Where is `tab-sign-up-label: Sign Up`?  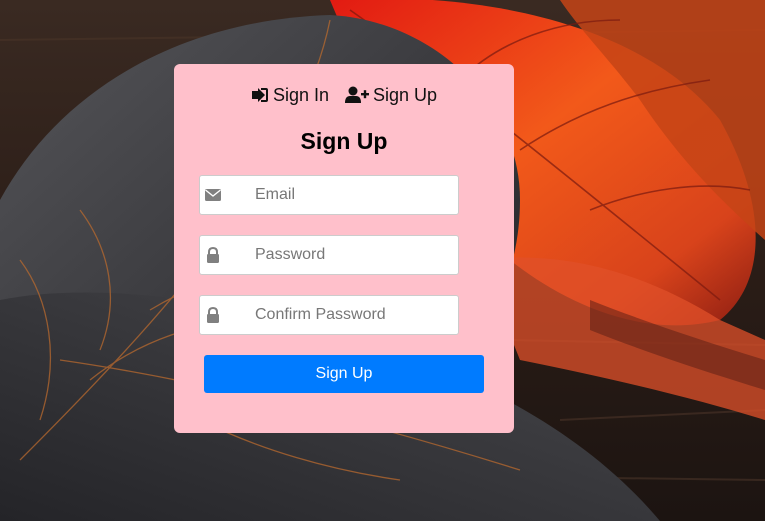 tab-sign-up-label: Sign Up is located at coordinates (405, 94).